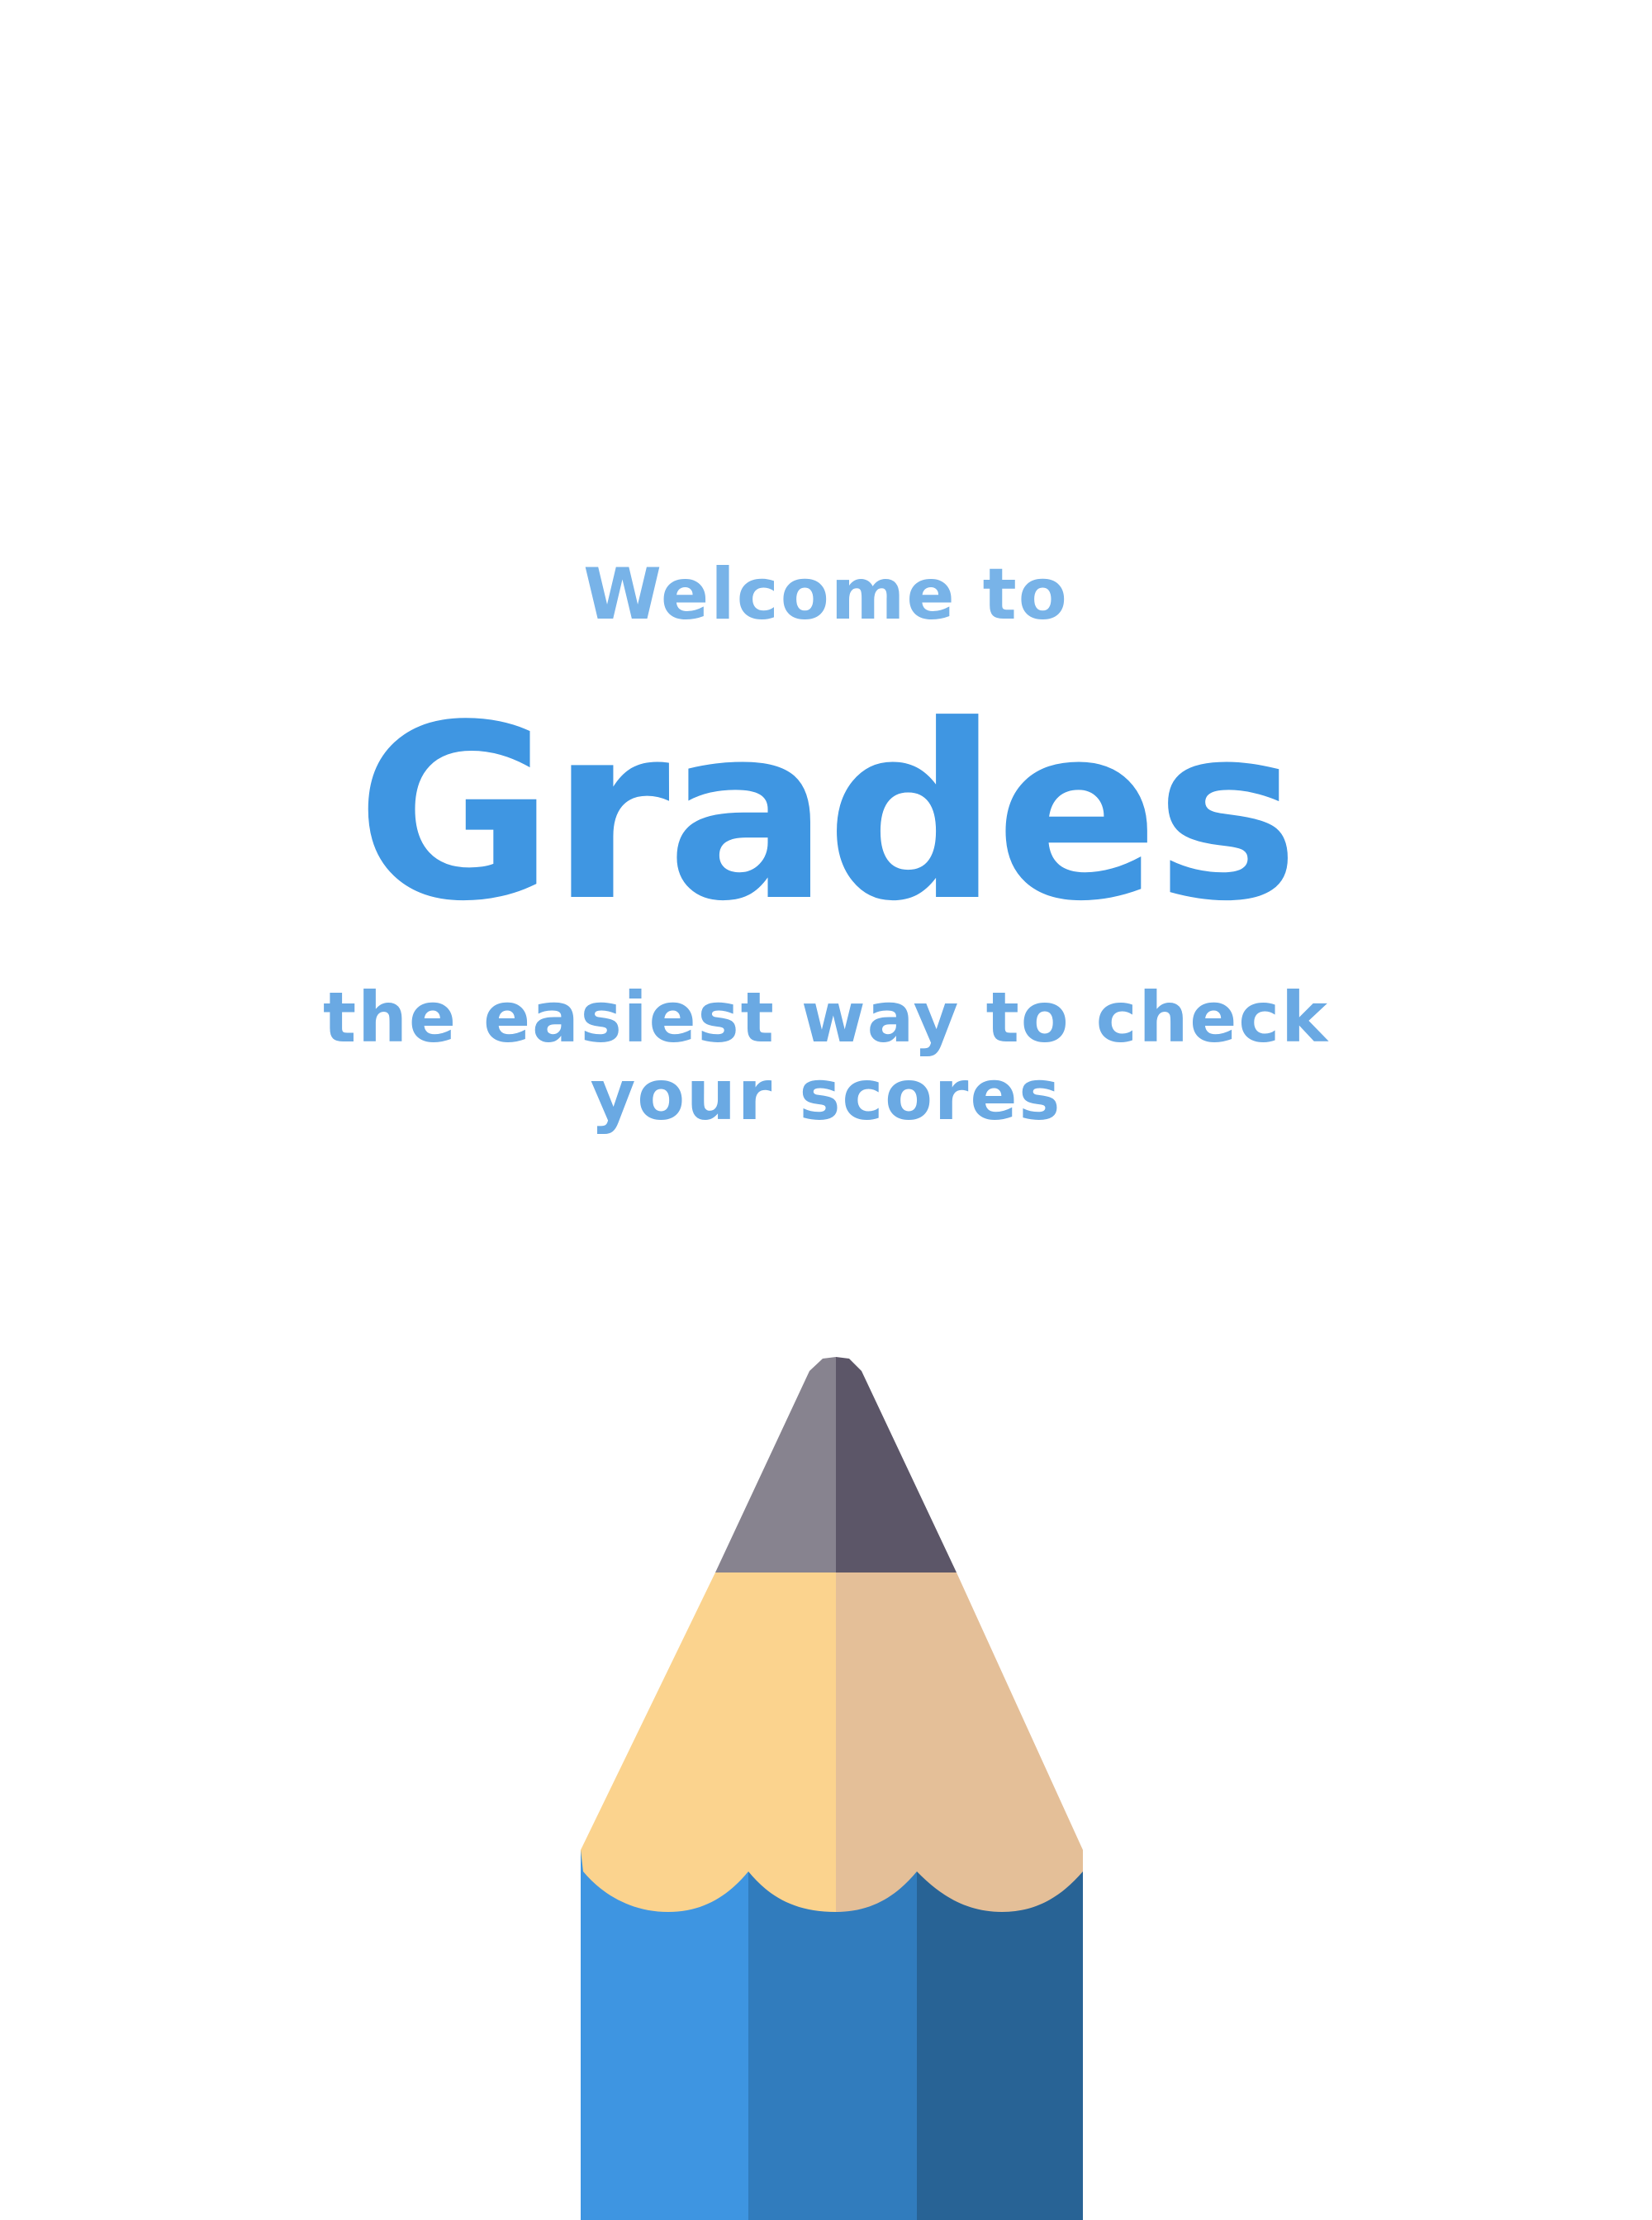 The image size is (1652, 2220). What do you see at coordinates (708, 1742) in the screenshot?
I see `pencil-wood-left` at bounding box center [708, 1742].